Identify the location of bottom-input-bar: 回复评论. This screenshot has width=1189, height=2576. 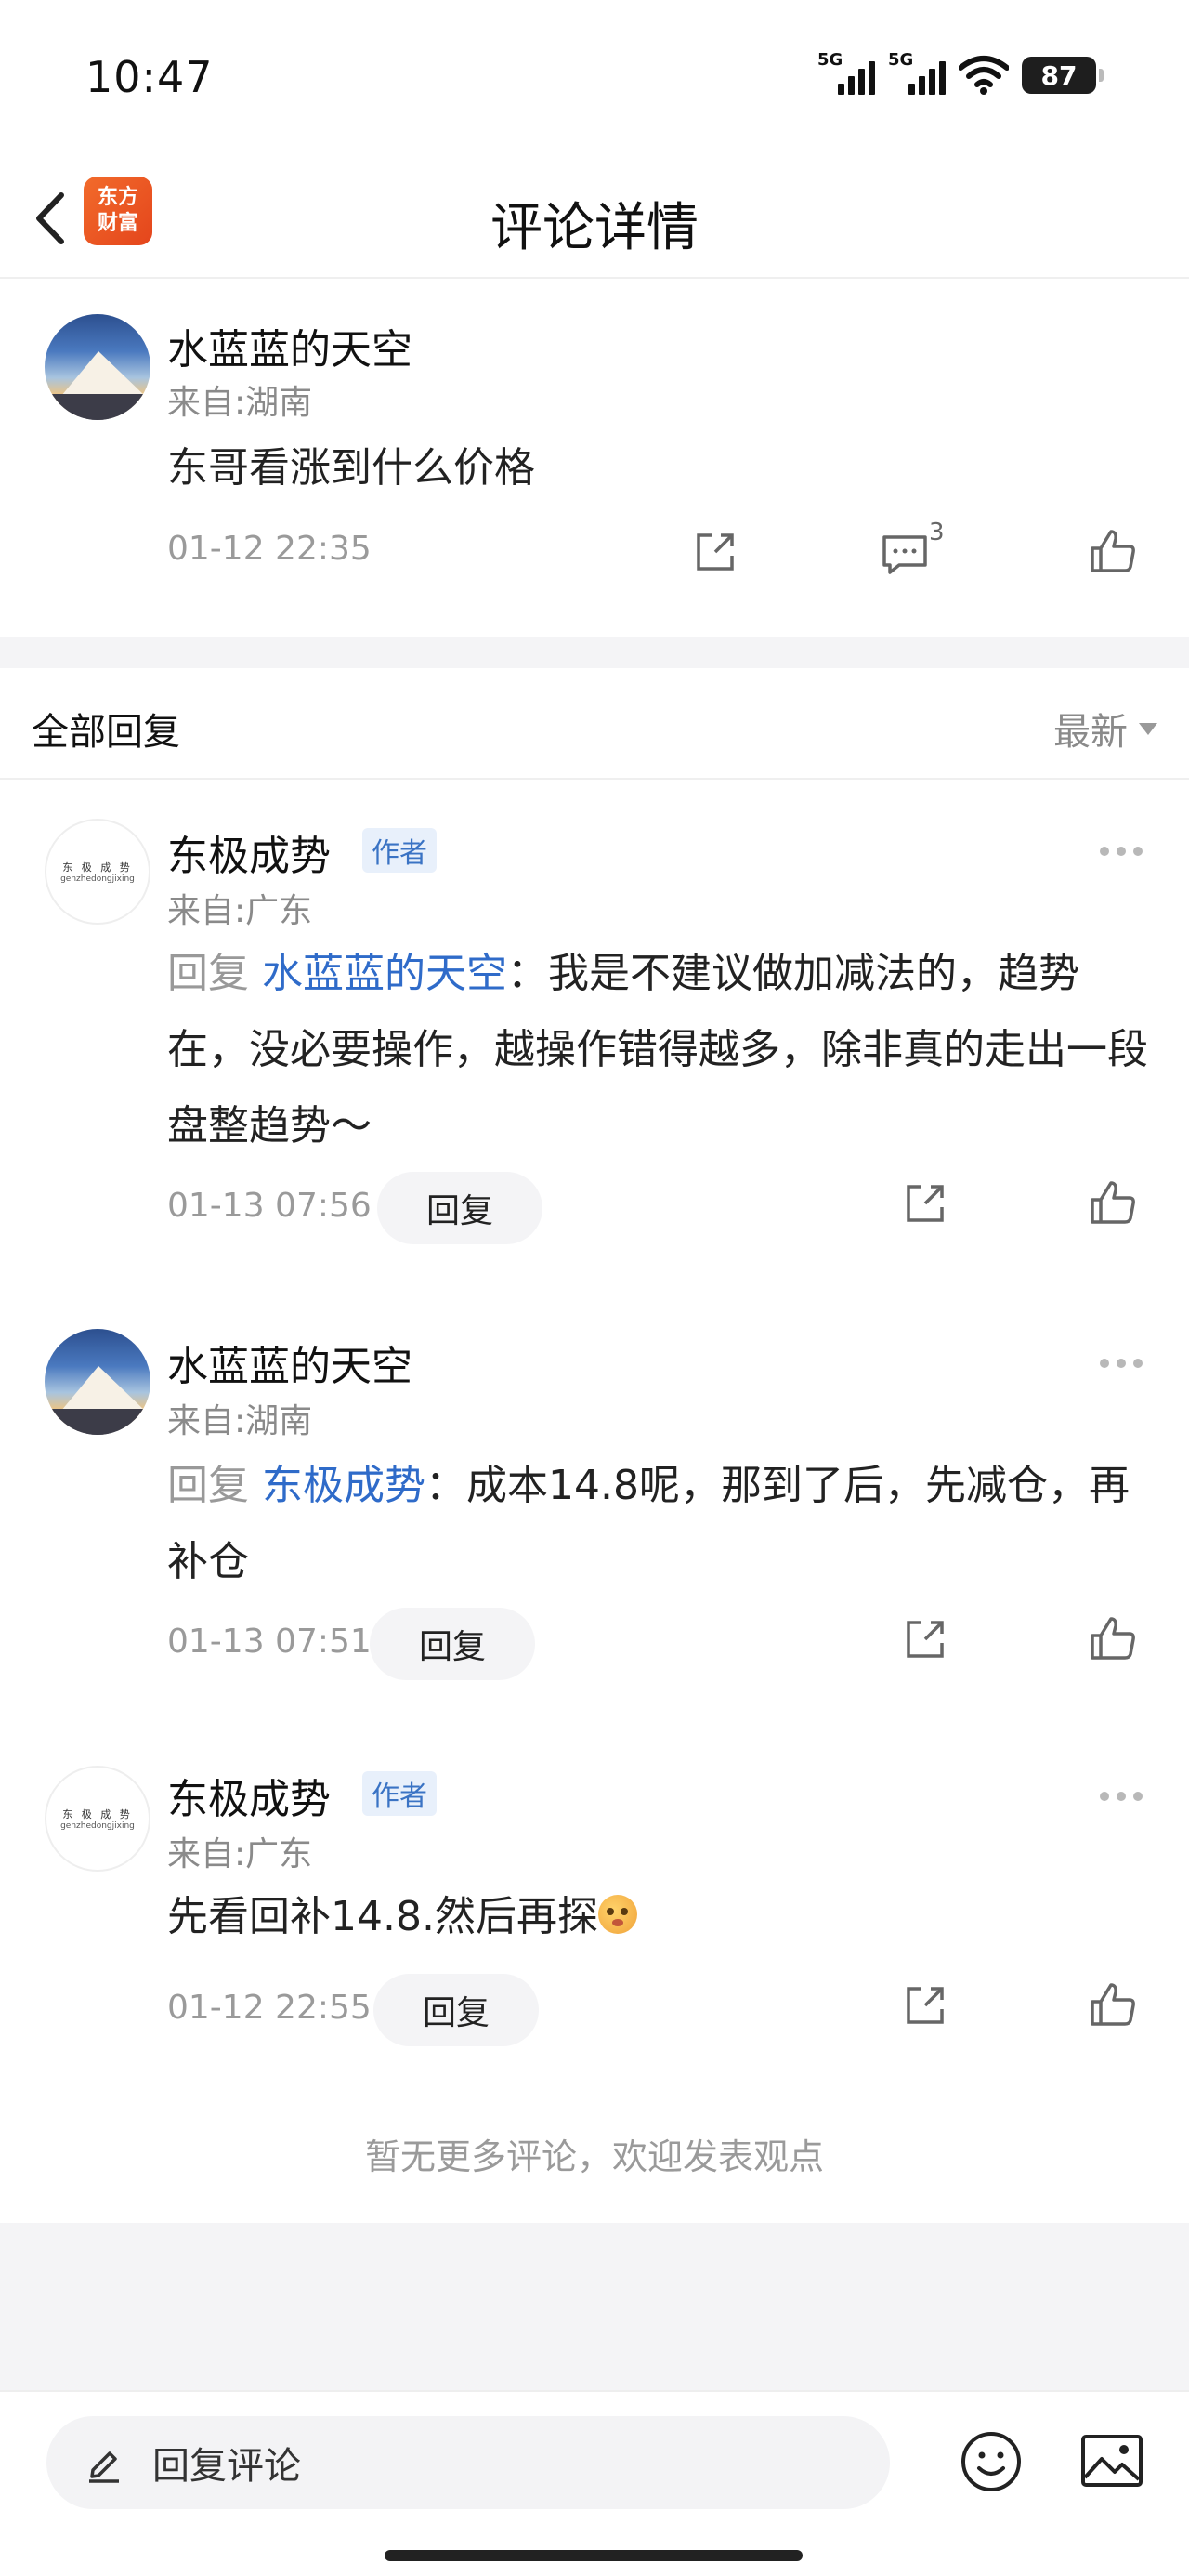
(594, 2483).